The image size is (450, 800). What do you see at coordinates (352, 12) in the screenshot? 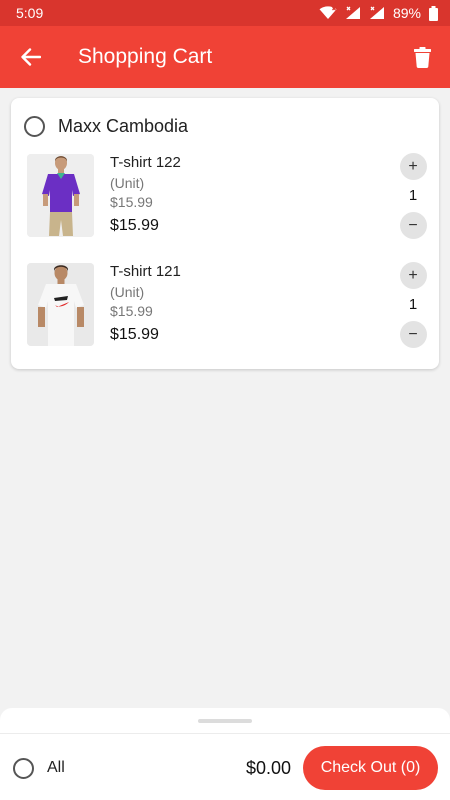
I see `signal-icon` at bounding box center [352, 12].